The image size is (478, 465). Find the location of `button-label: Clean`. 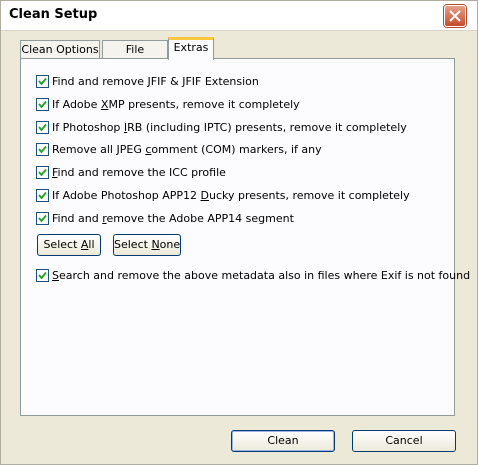

button-label: Clean is located at coordinates (283, 440).